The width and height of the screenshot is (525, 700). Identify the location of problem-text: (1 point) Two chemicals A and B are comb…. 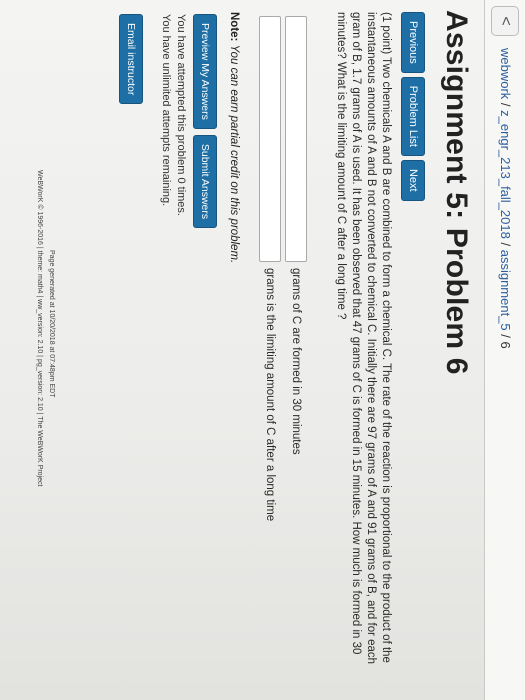
(363, 338).